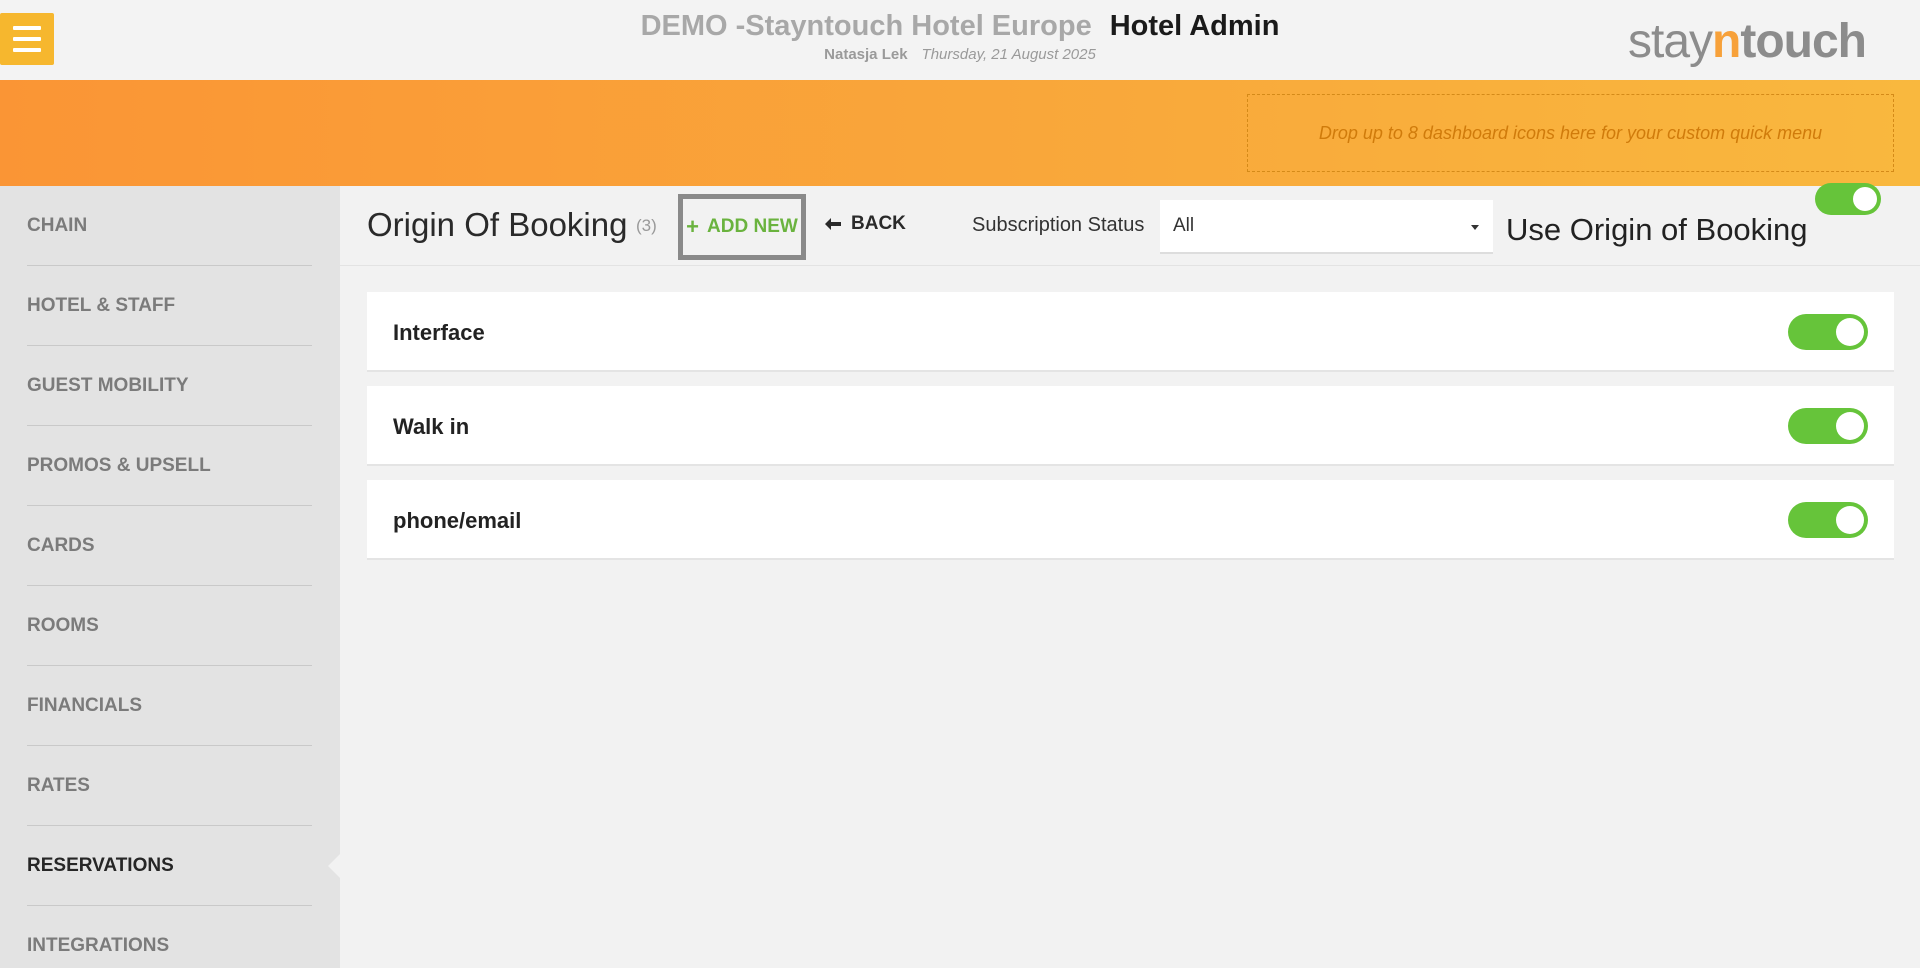 The height and width of the screenshot is (968, 1920). I want to click on add-new-label: ADD NEW, so click(752, 226).